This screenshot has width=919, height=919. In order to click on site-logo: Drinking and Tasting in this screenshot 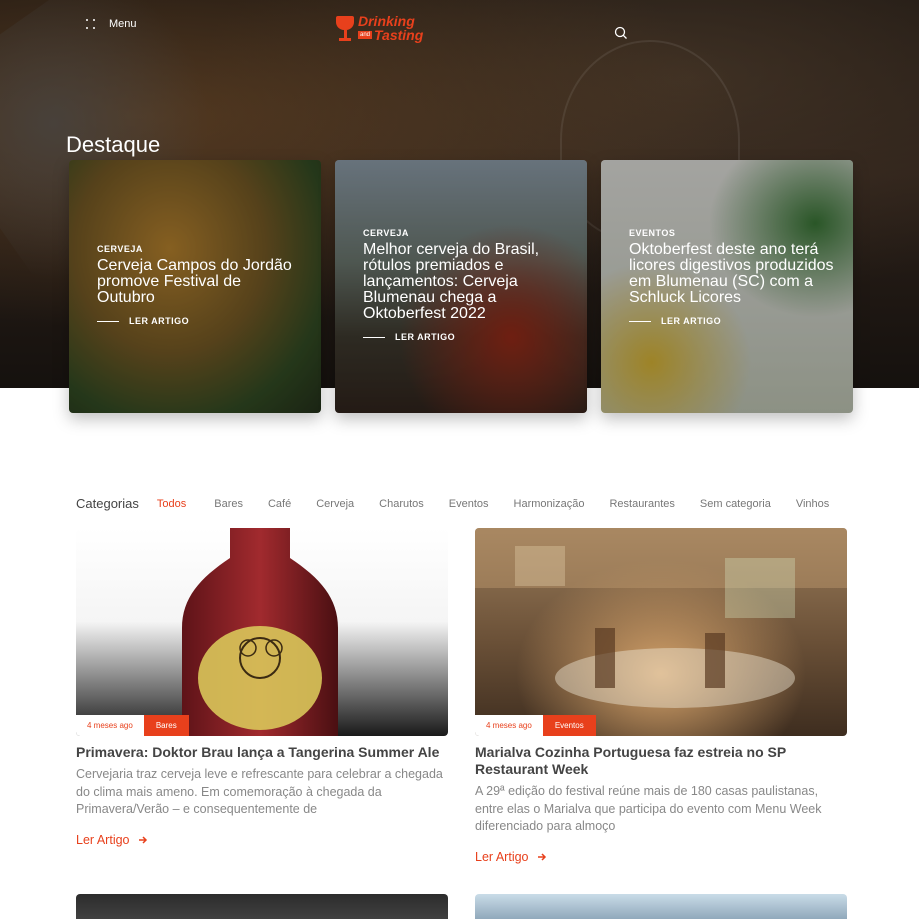, I will do `click(379, 28)`.